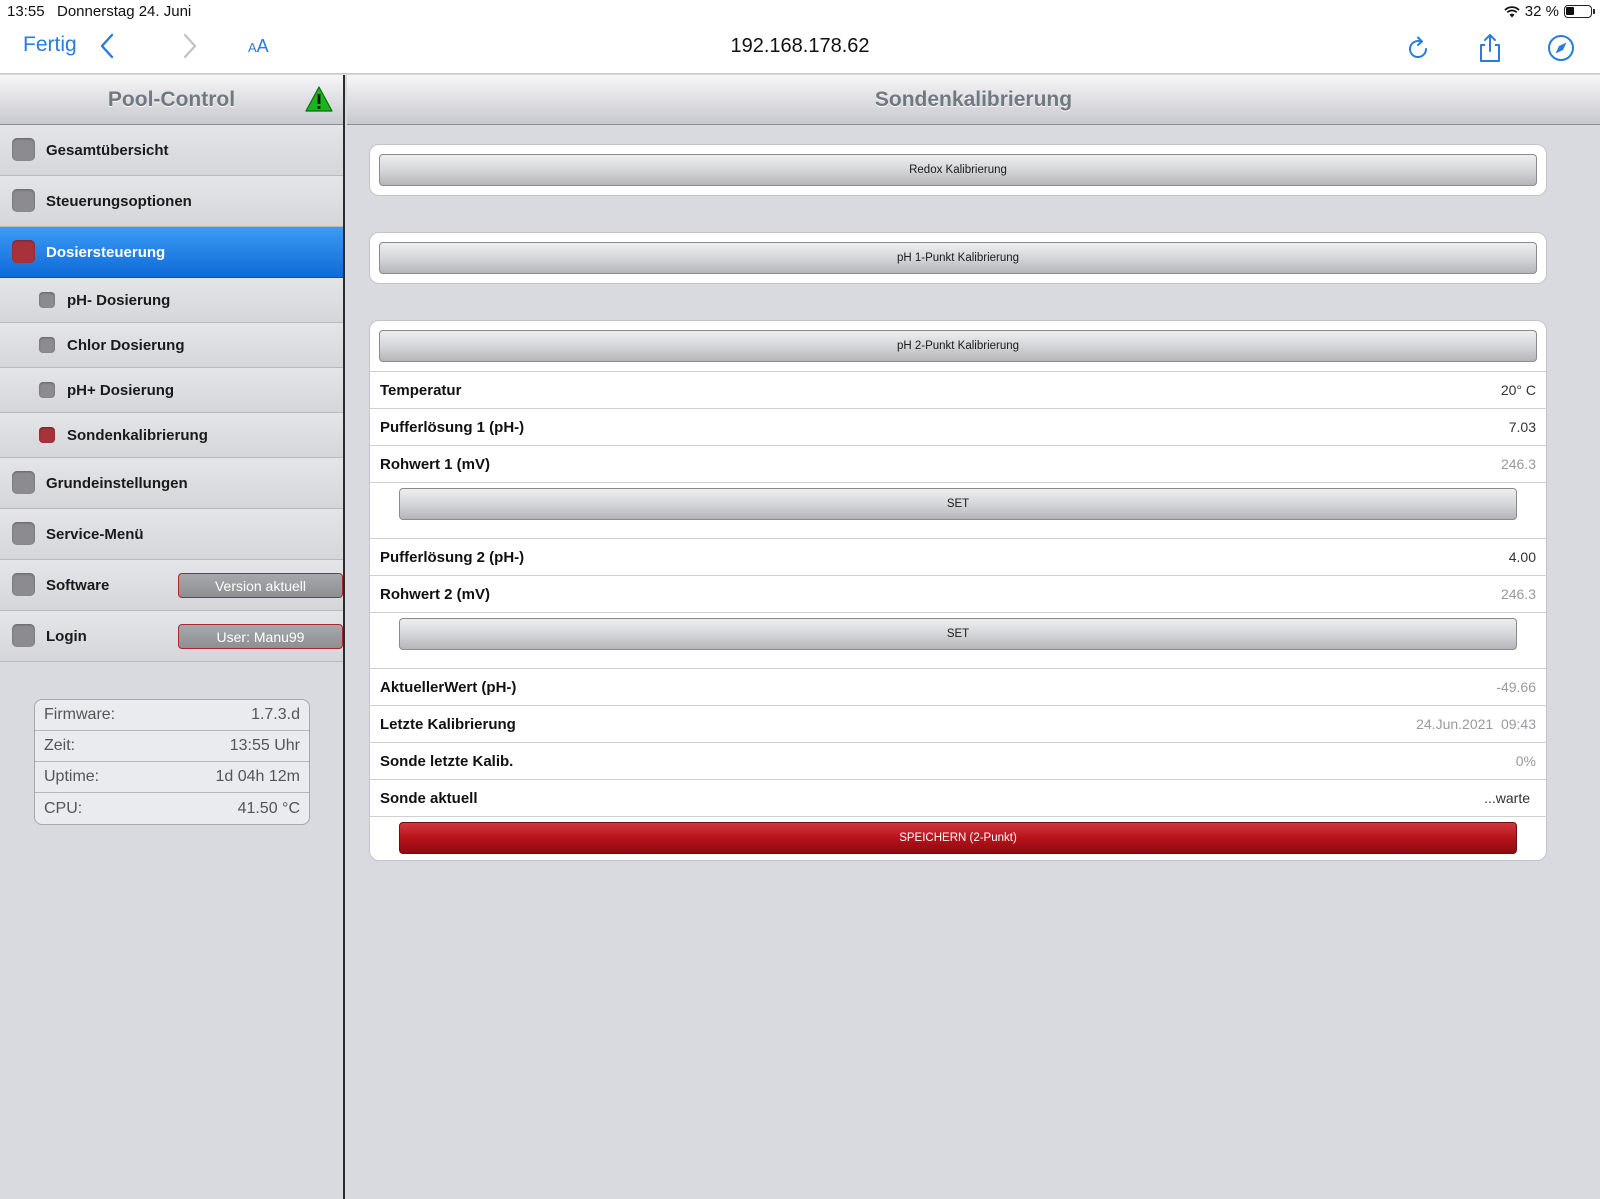 The height and width of the screenshot is (1199, 1600). I want to click on info-value: 1.7.3.d, so click(275, 714).